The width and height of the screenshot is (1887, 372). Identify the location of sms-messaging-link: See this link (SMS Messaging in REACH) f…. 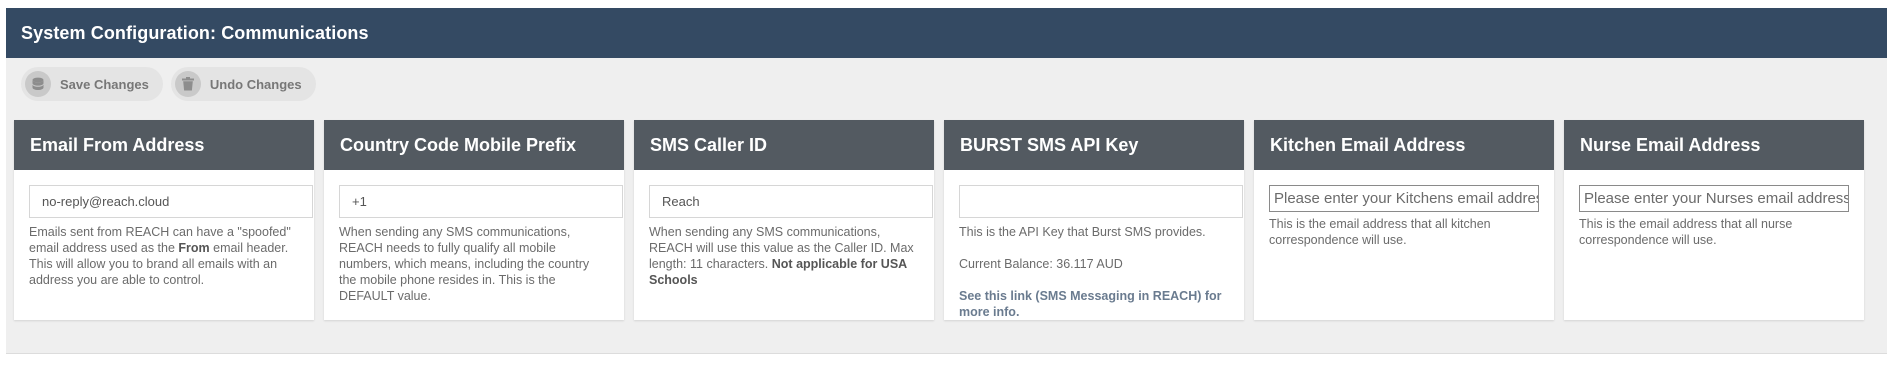
(1094, 304).